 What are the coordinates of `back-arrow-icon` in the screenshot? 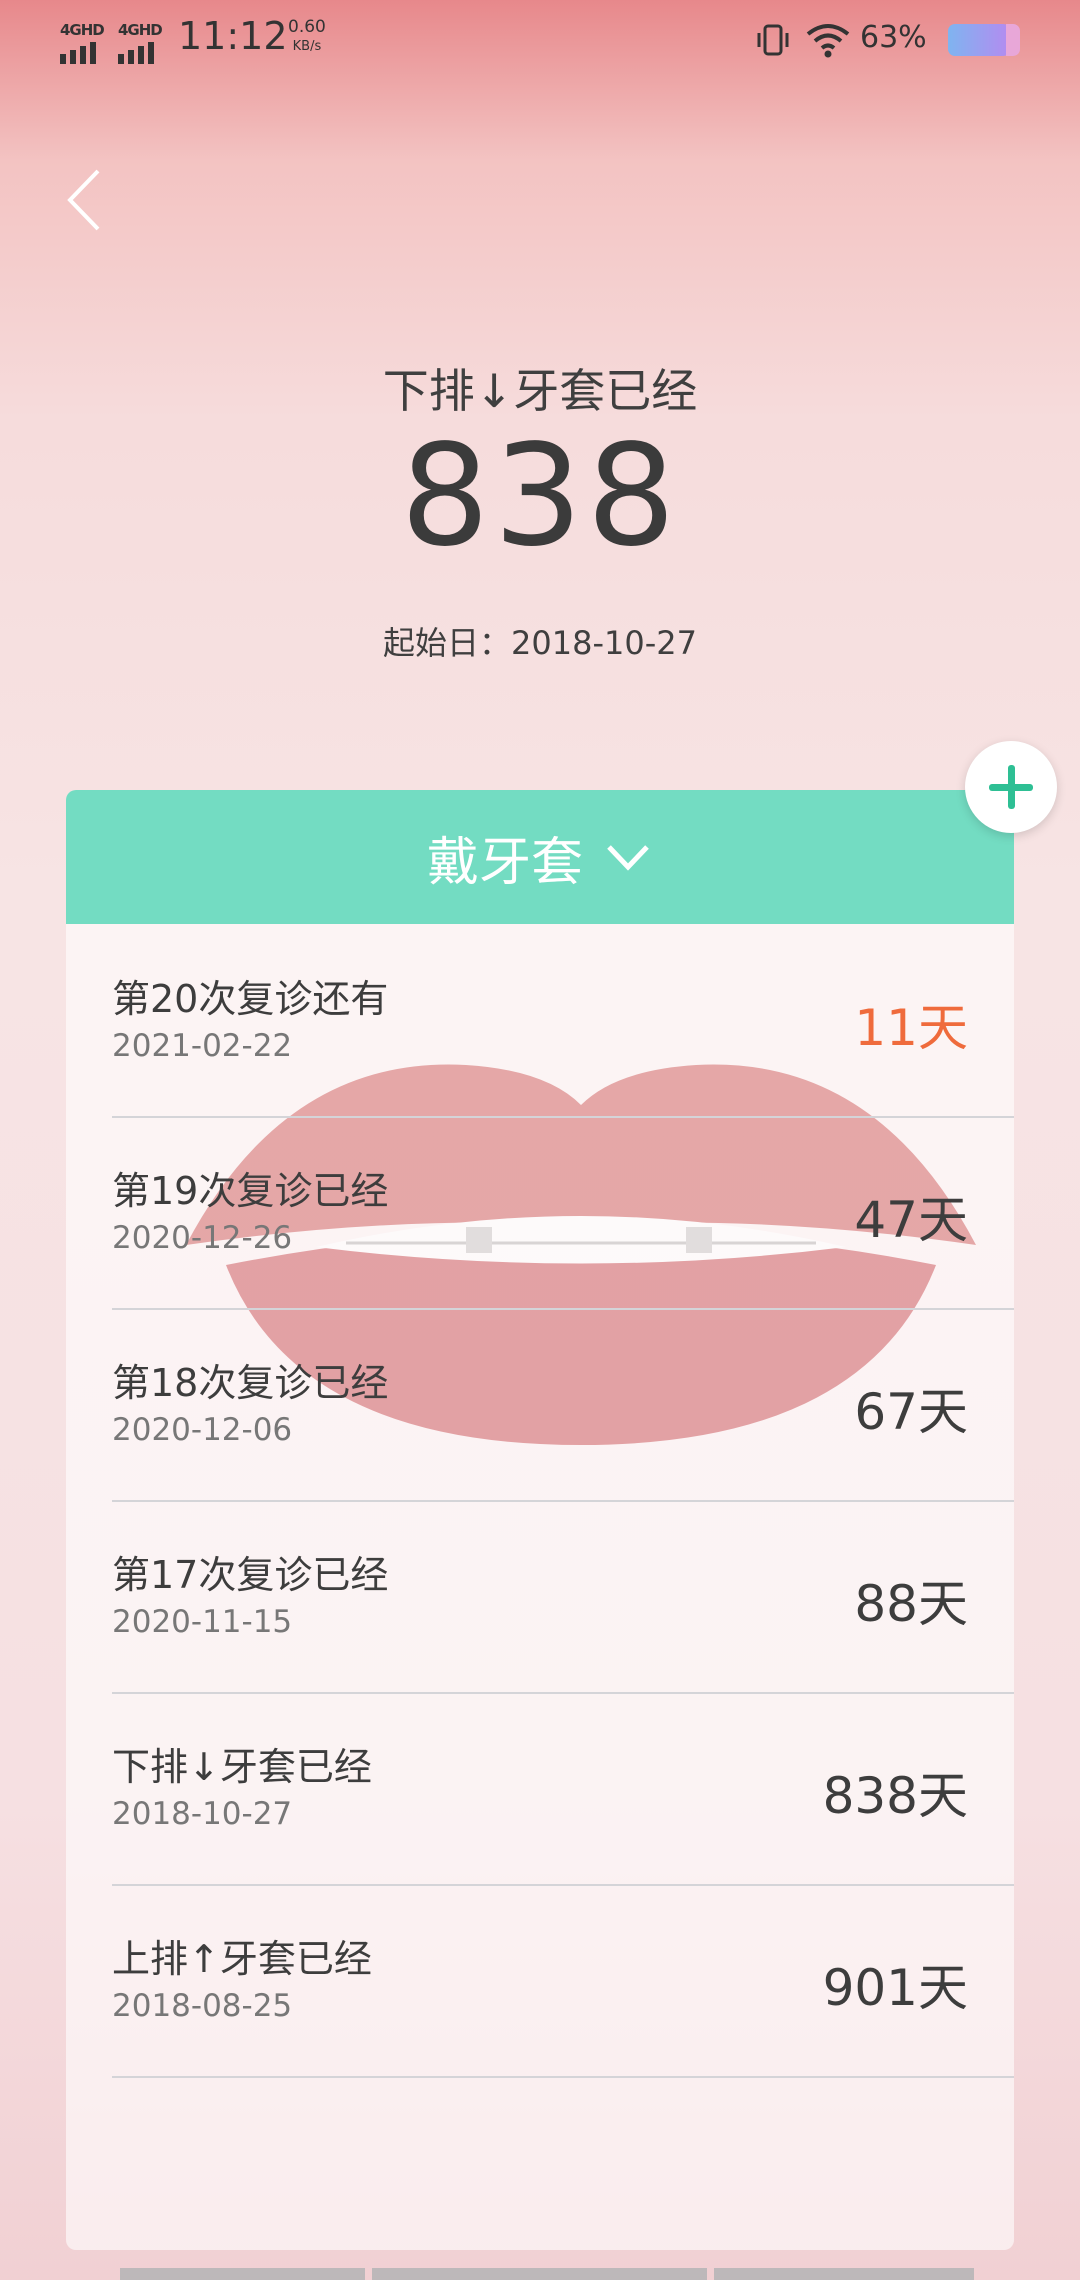 It's located at (87, 200).